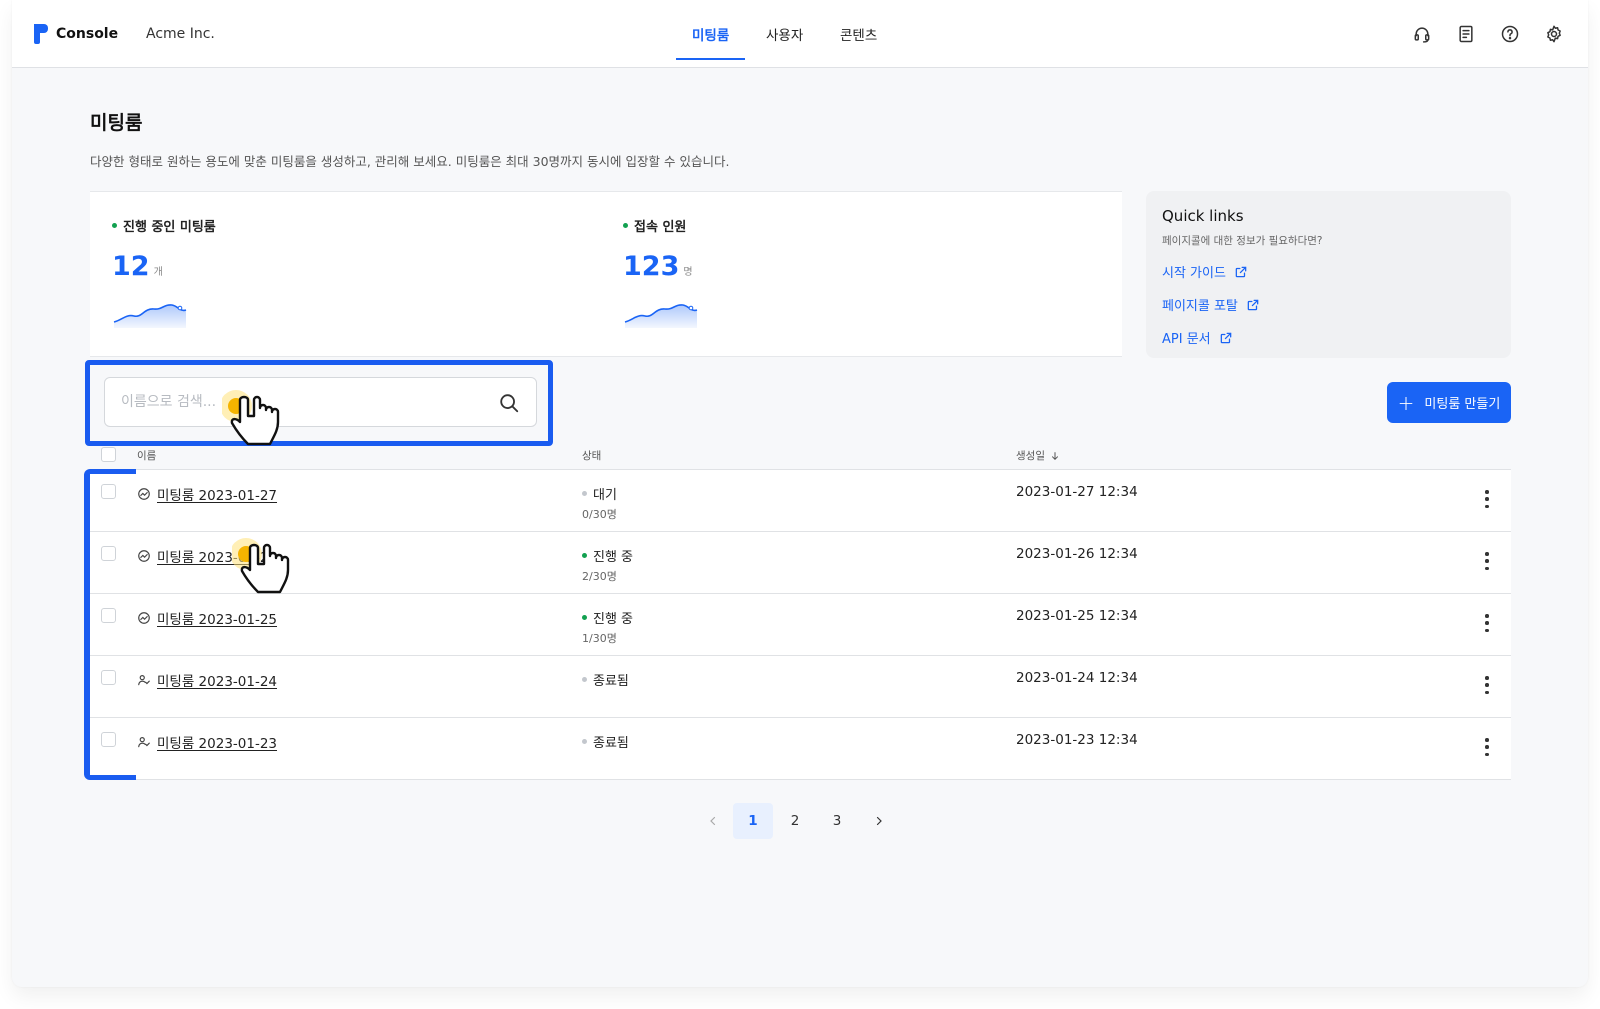  I want to click on column-header-created: 생성일, so click(1038, 455).